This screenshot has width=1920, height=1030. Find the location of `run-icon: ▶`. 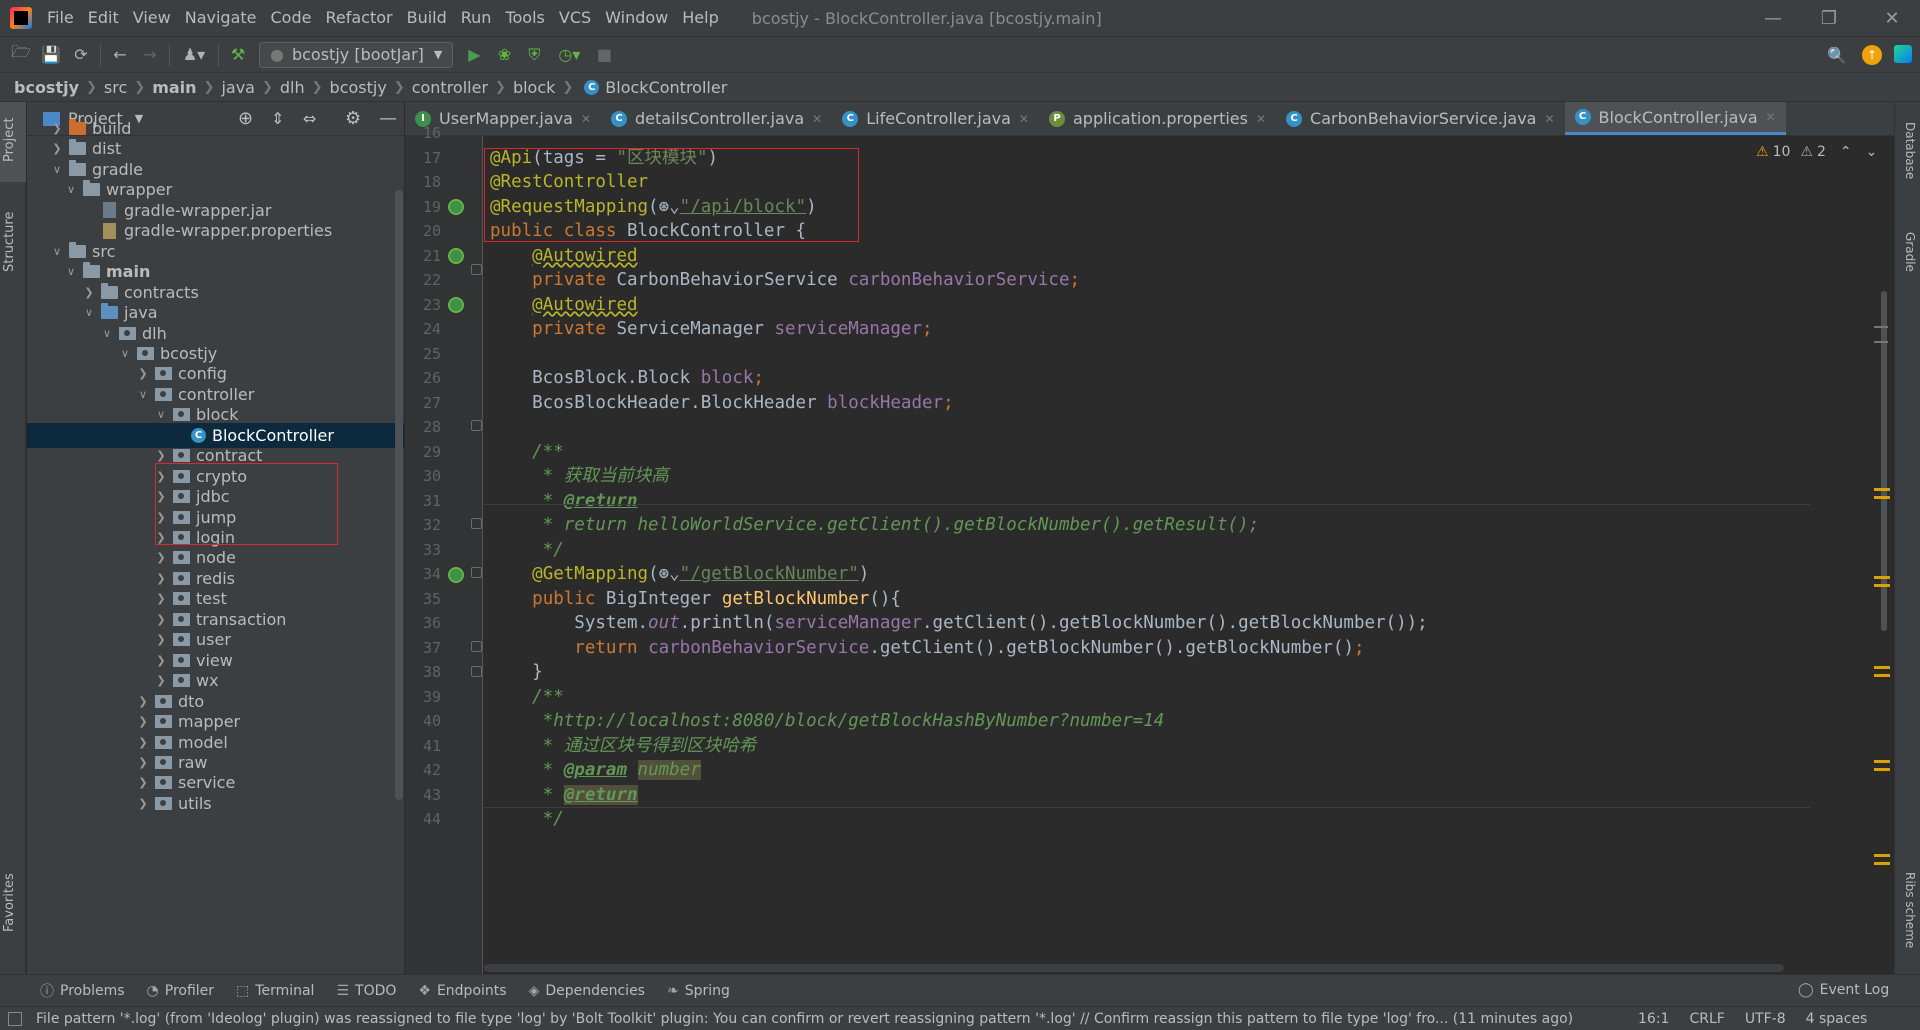

run-icon: ▶ is located at coordinates (474, 55).